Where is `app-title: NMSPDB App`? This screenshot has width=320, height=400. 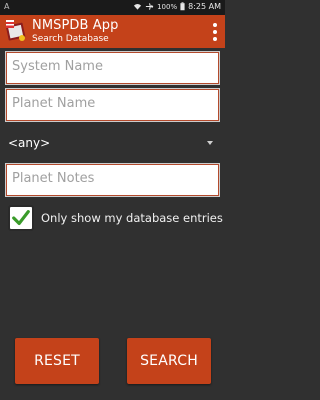
app-title: NMSPDB App is located at coordinates (75, 25).